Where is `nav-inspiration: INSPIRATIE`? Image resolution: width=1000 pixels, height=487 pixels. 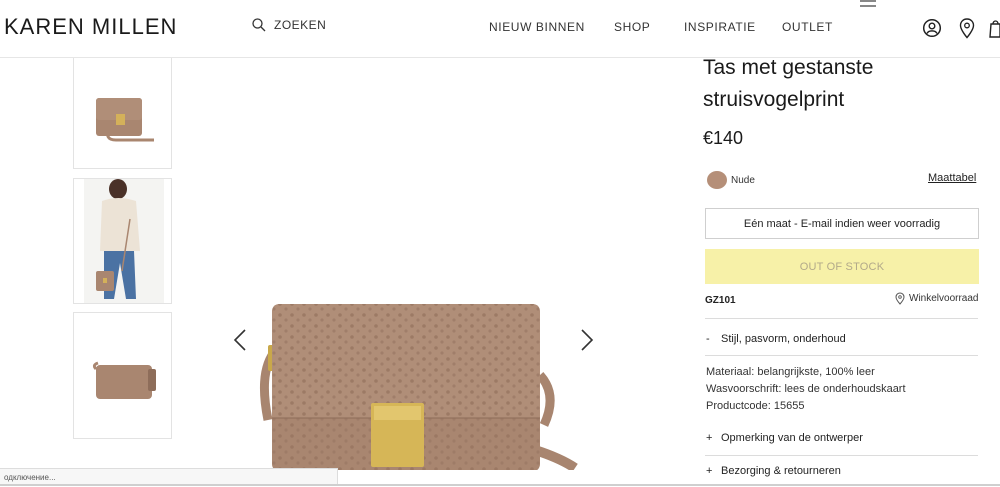
nav-inspiration: INSPIRATIE is located at coordinates (720, 27).